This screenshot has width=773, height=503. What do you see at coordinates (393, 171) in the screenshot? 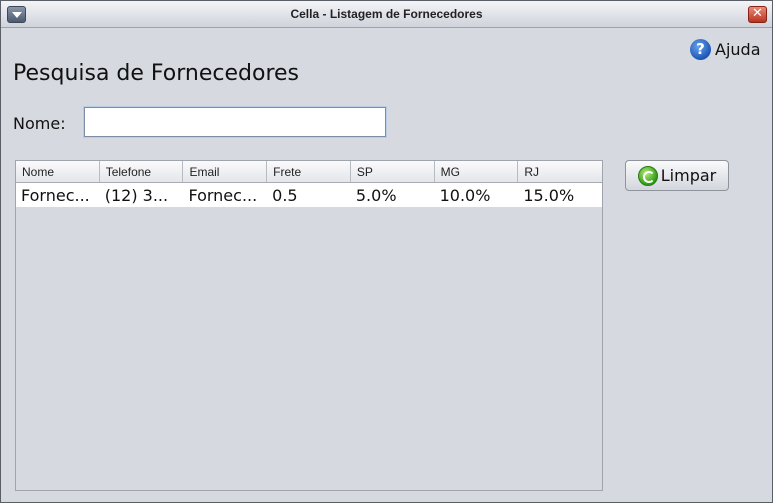
I see `column-header-sp: SP` at bounding box center [393, 171].